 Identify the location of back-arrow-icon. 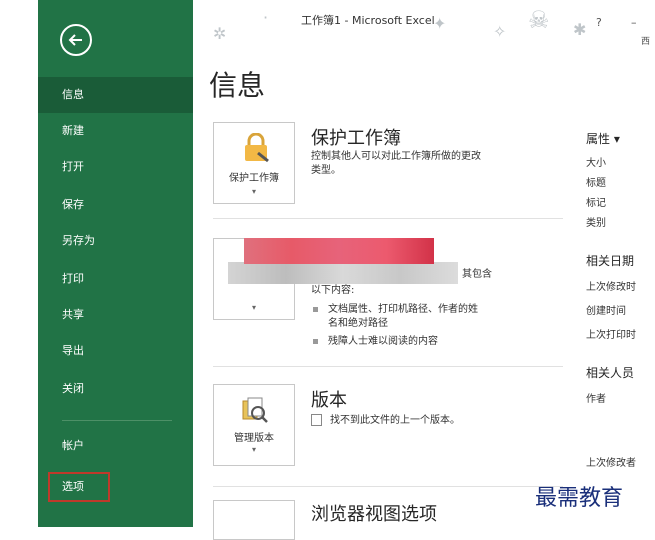
(75, 40).